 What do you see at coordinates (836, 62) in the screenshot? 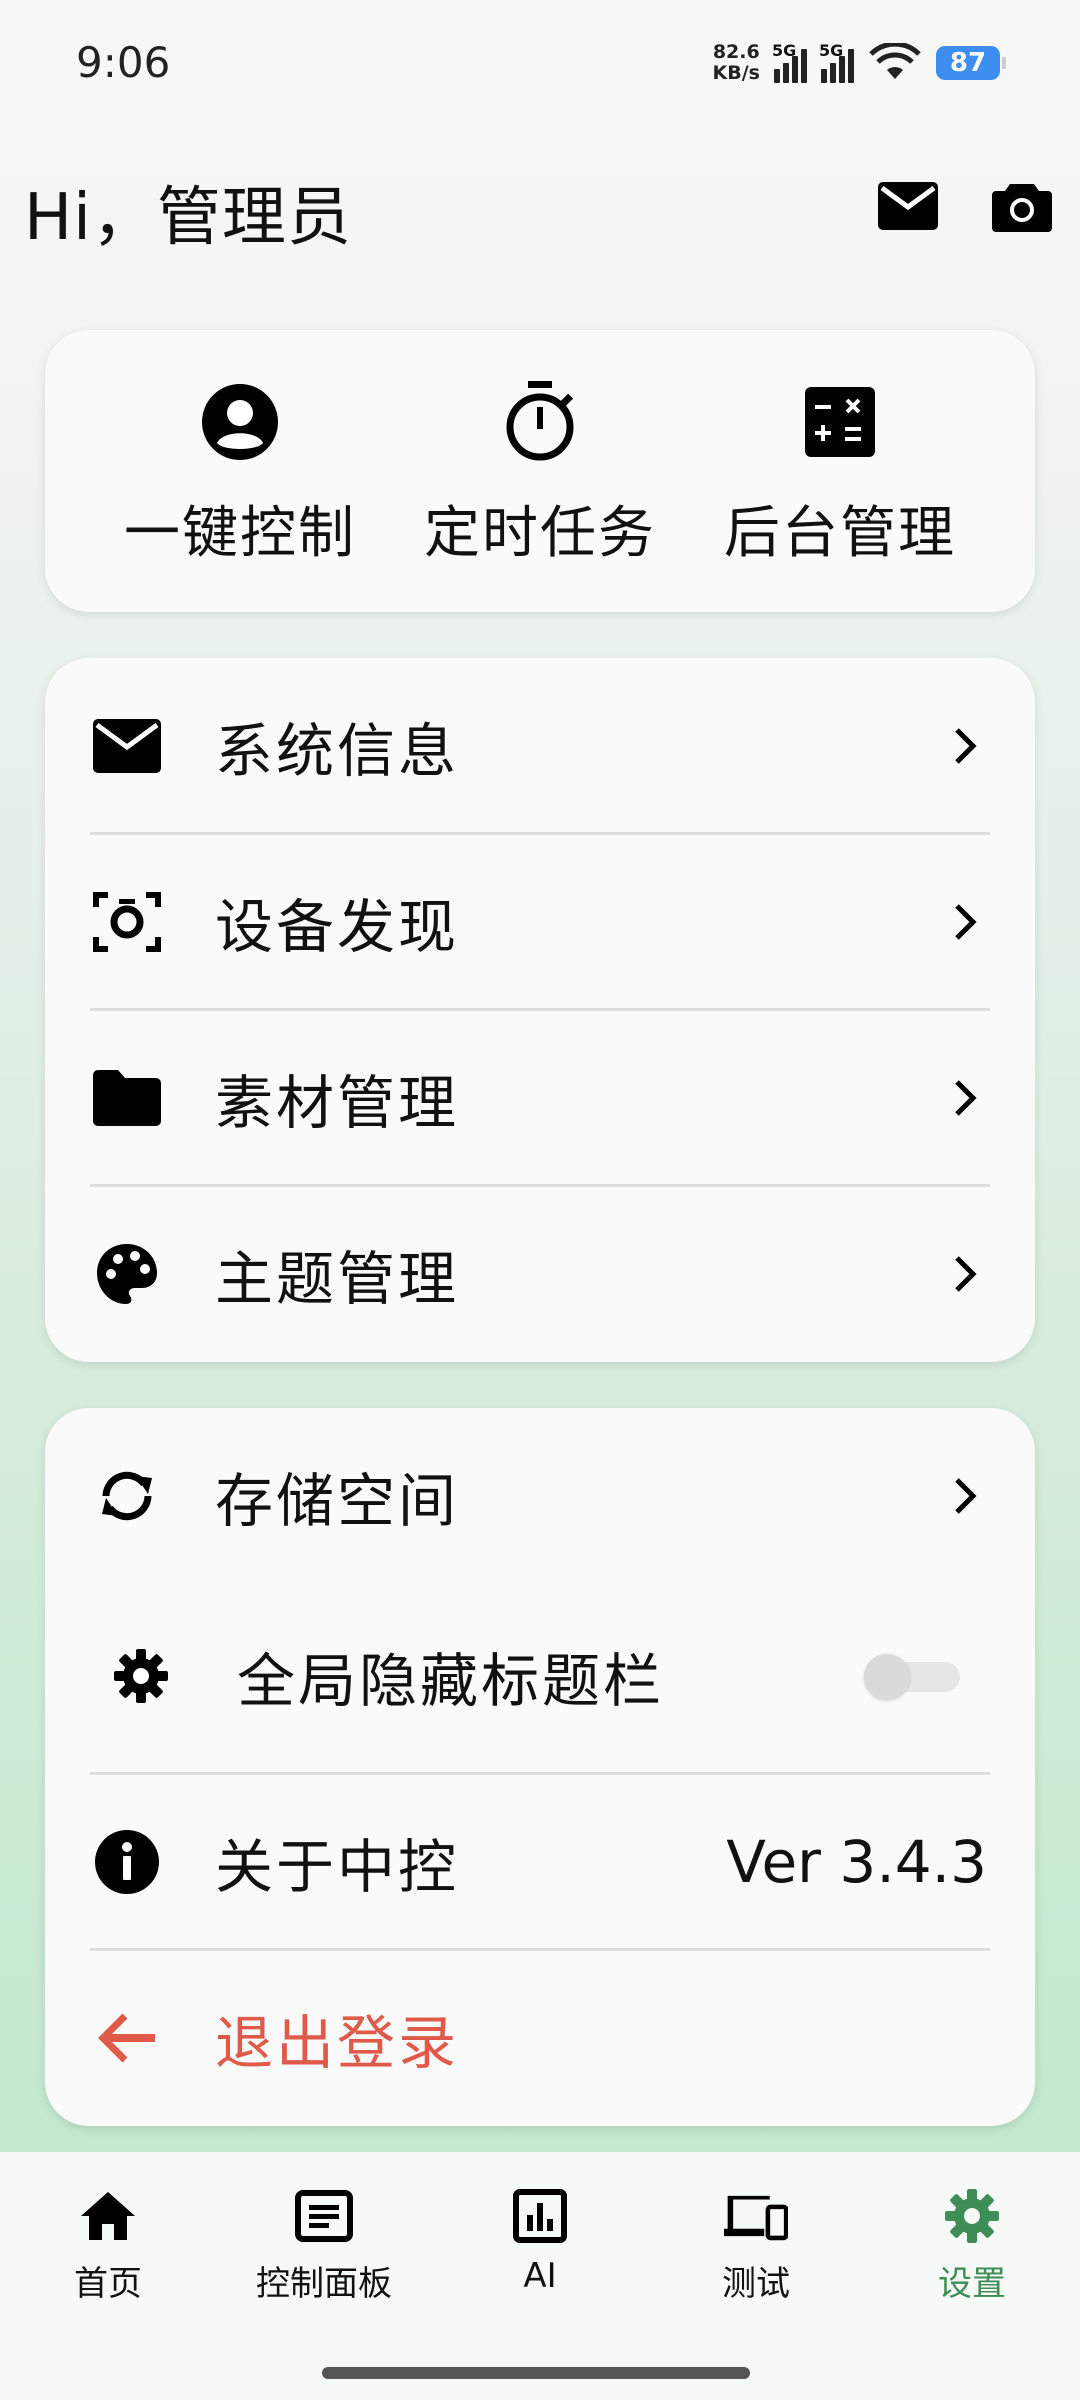
I see `signal-sim2-icon: 5G` at bounding box center [836, 62].